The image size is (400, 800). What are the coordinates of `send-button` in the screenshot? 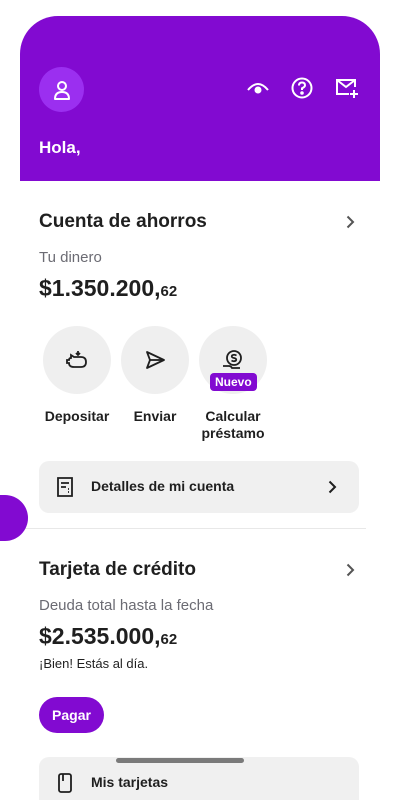 It's located at (155, 360).